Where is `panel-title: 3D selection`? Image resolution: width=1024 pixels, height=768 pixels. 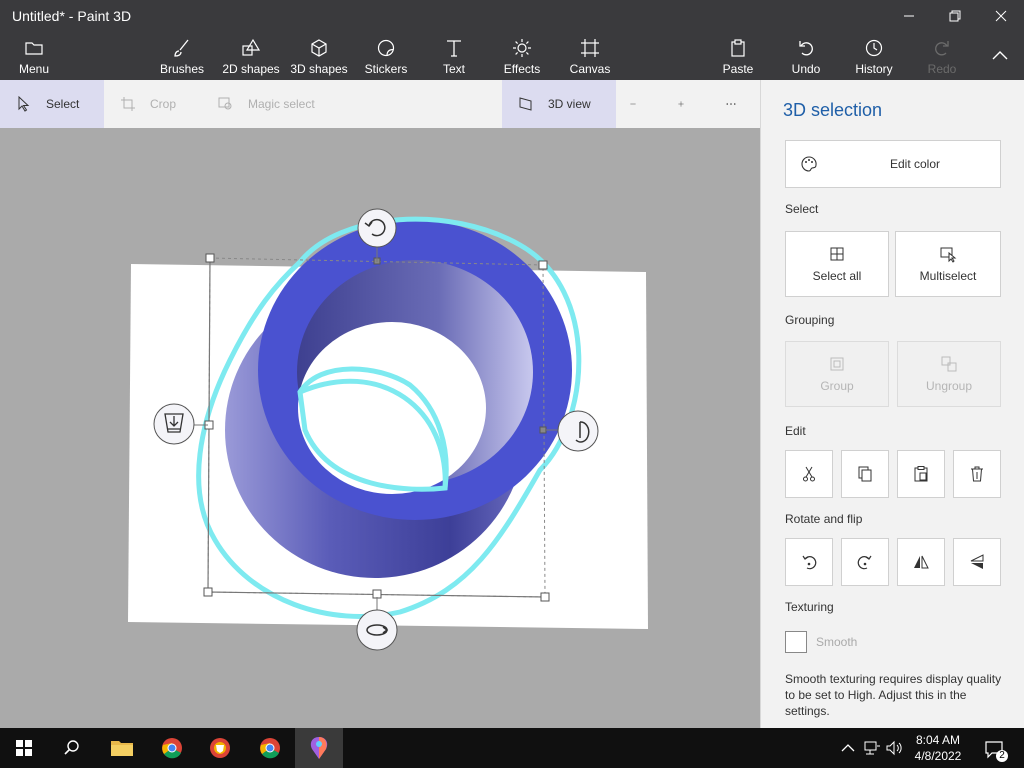 panel-title: 3D selection is located at coordinates (833, 110).